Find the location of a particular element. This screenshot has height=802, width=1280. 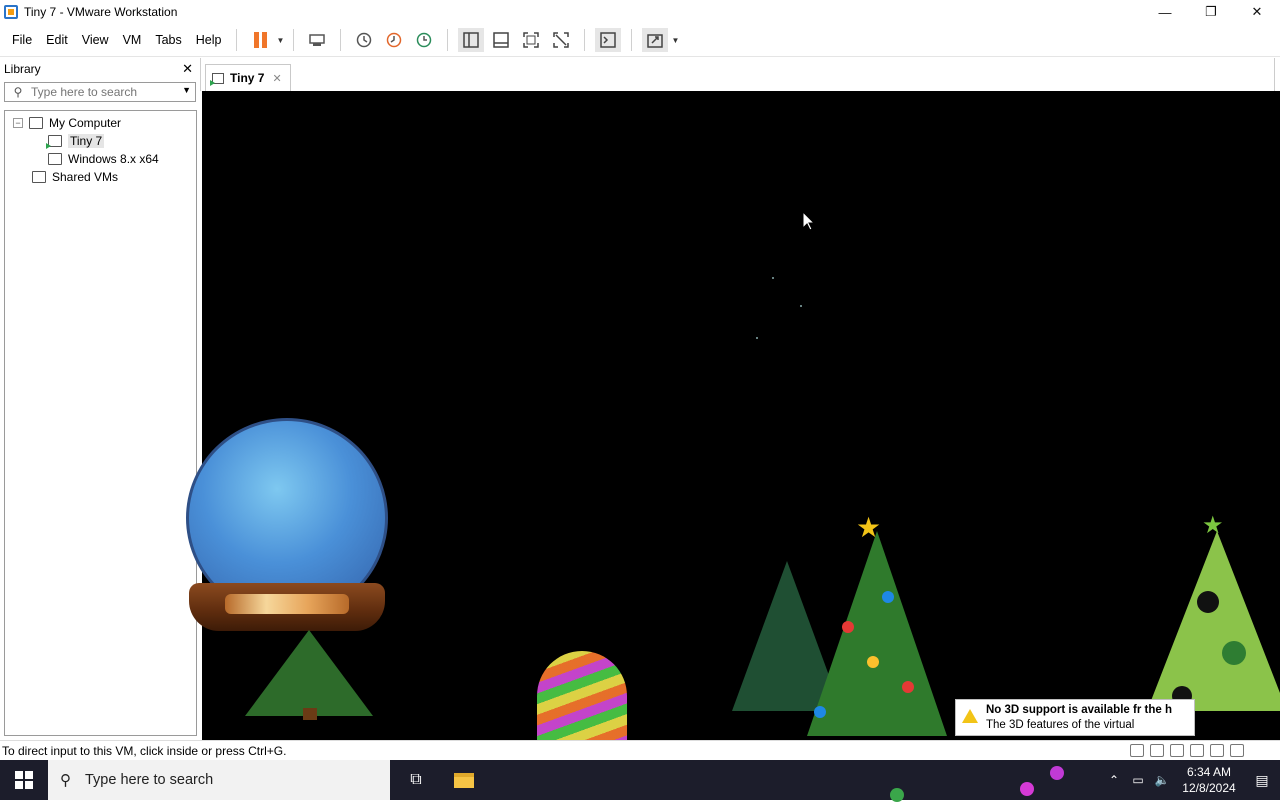

fullscreen-icon is located at coordinates (531, 40).